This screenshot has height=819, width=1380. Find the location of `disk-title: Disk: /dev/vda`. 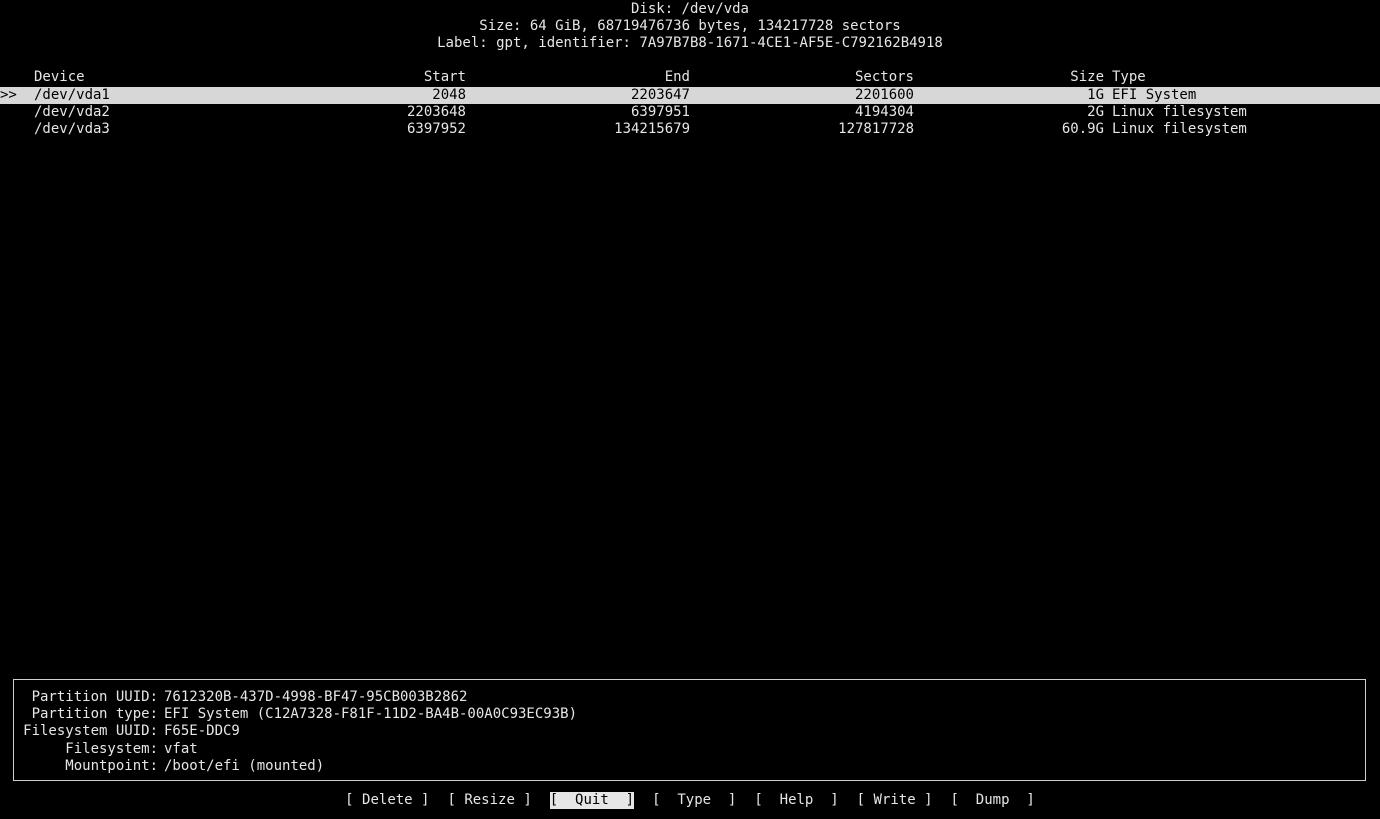

disk-title: Disk: /dev/vda is located at coordinates (689, 9).